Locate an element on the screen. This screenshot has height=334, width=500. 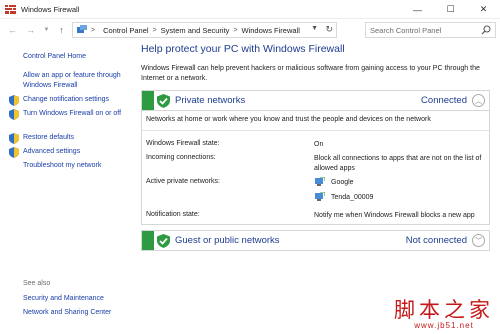
sidebar-turn-firewall-on-off: Turn Windows Firewall on or off is located at coordinates (73, 114).